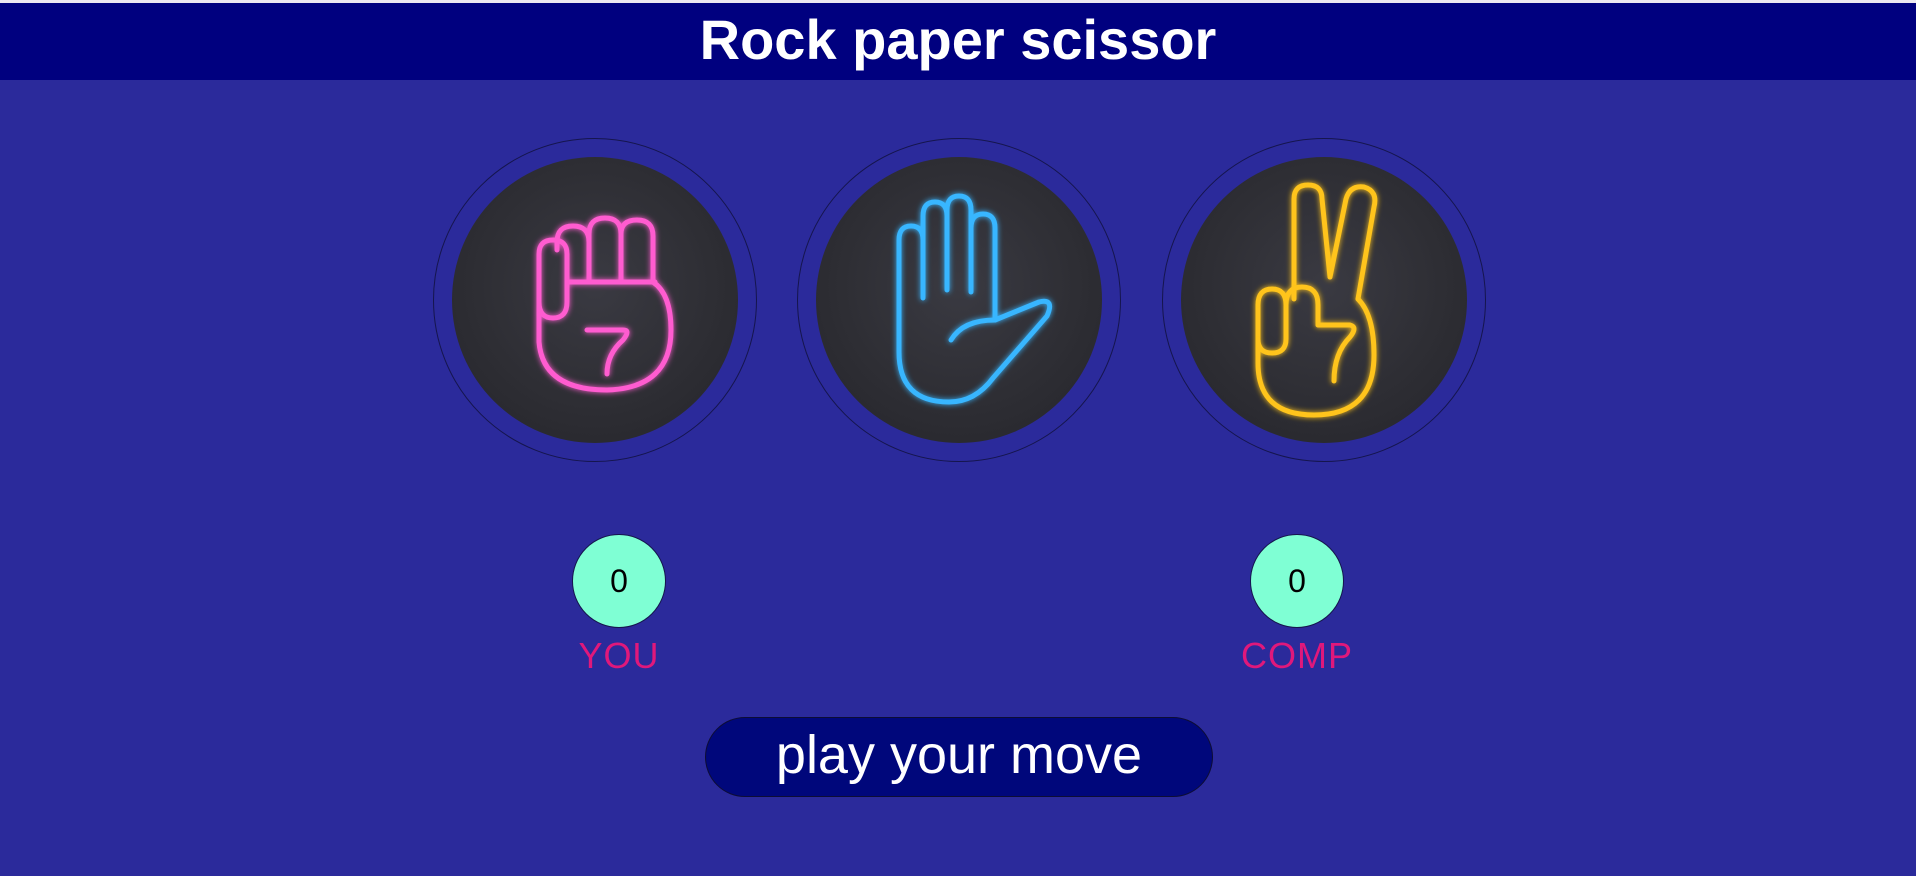 The width and height of the screenshot is (1916, 876). What do you see at coordinates (958, 39) in the screenshot?
I see `page-title: Rock paper scissor` at bounding box center [958, 39].